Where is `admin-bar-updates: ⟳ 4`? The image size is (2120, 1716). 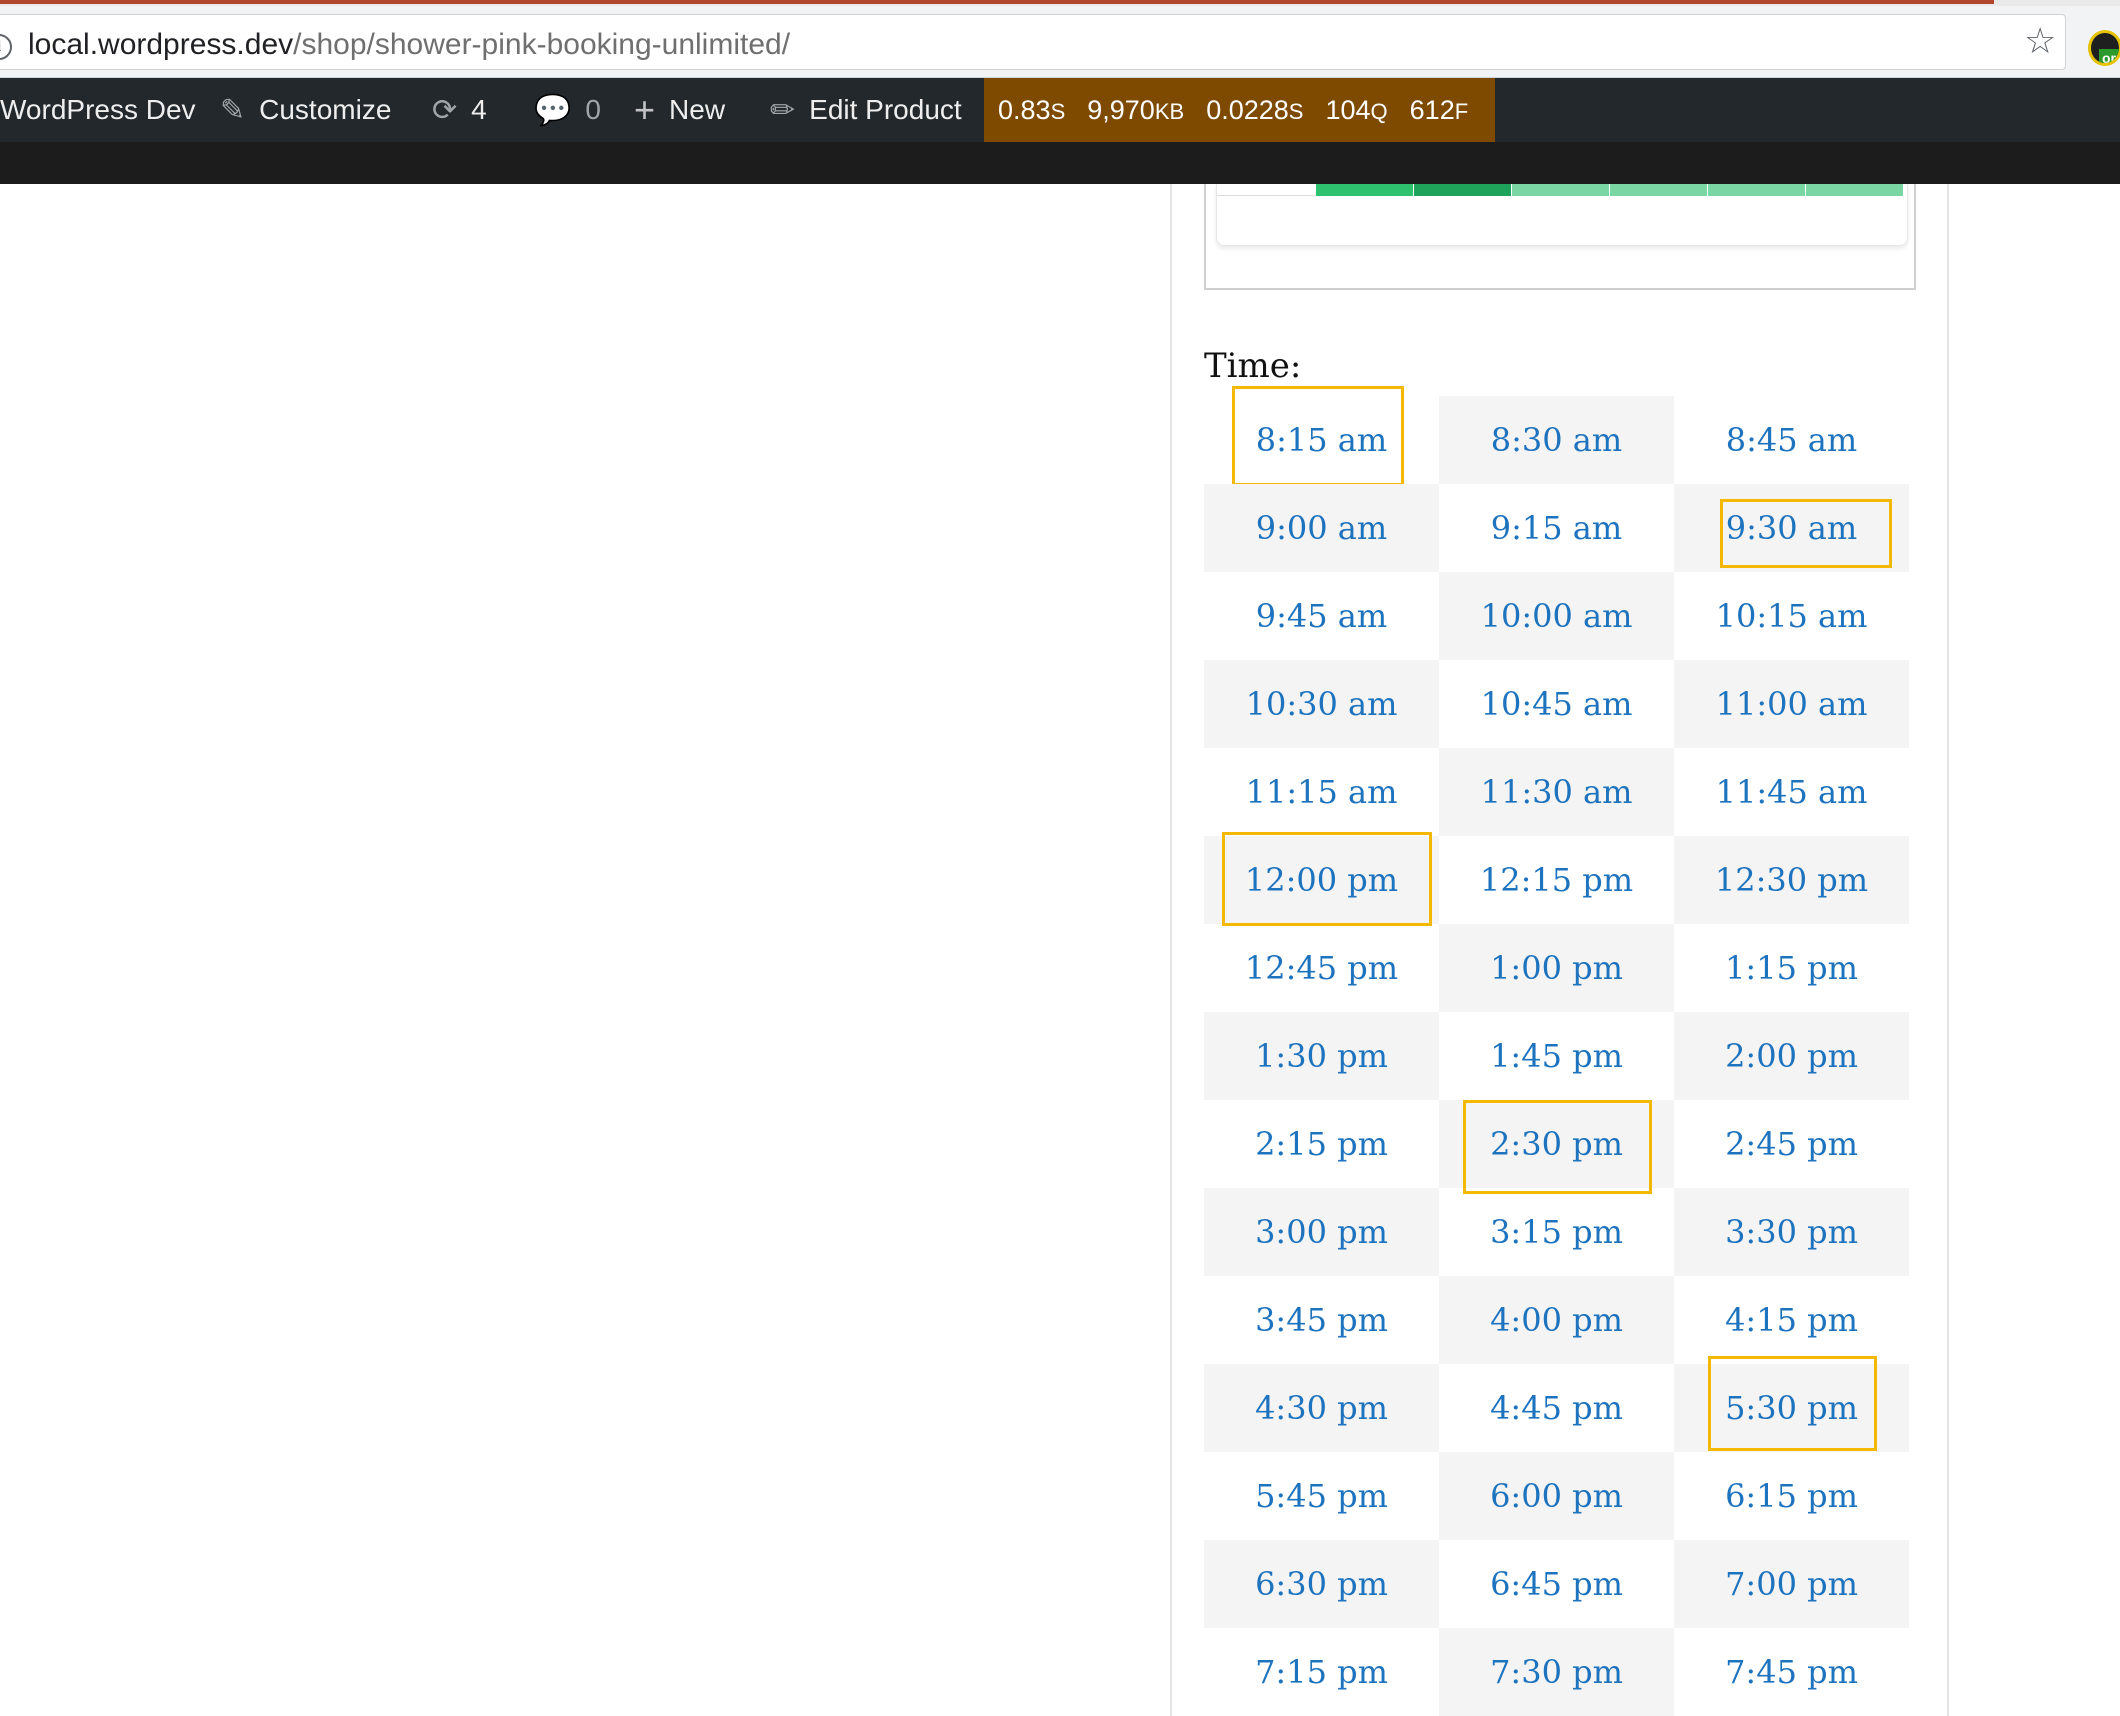
admin-bar-updates: ⟳ 4 is located at coordinates (459, 110).